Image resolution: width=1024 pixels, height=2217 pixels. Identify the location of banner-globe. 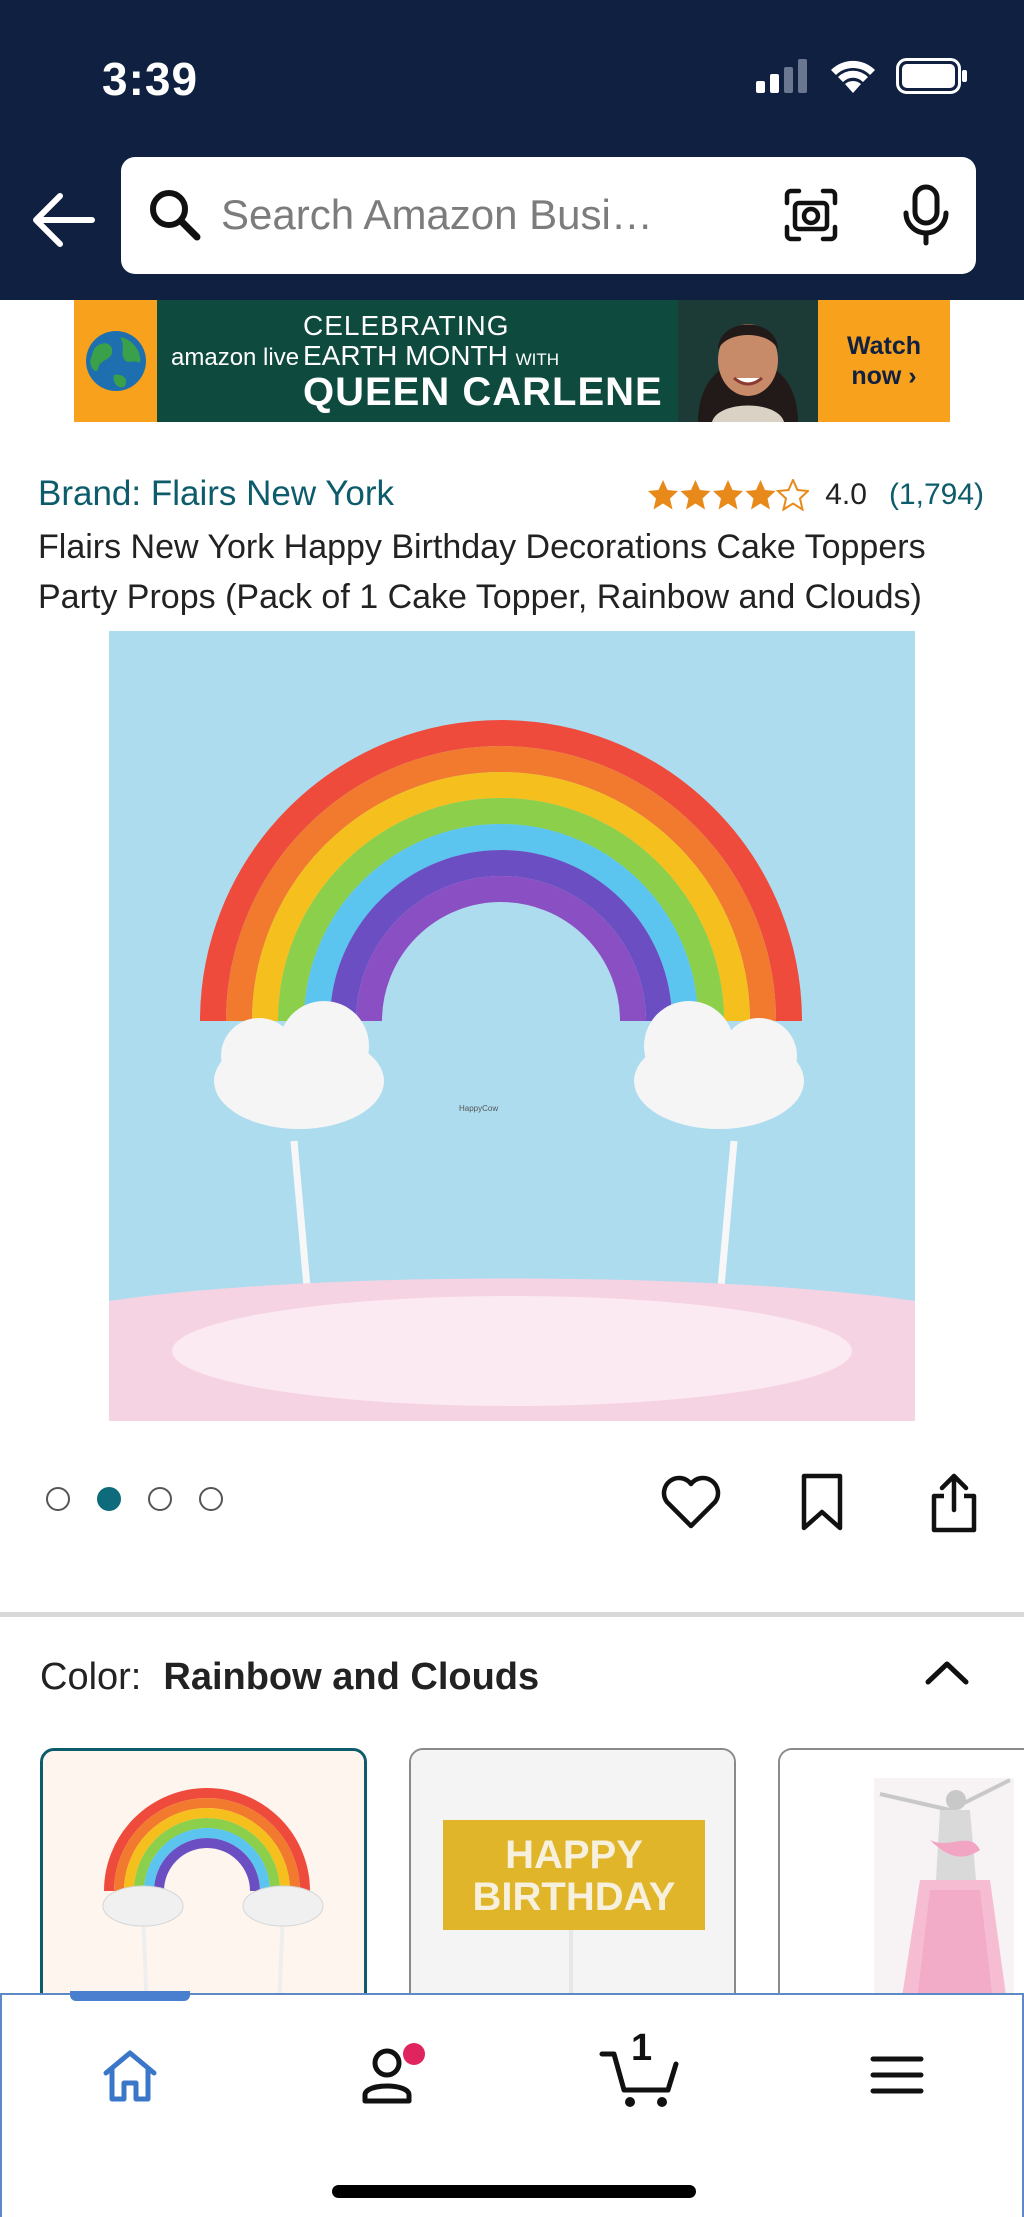
(115, 361).